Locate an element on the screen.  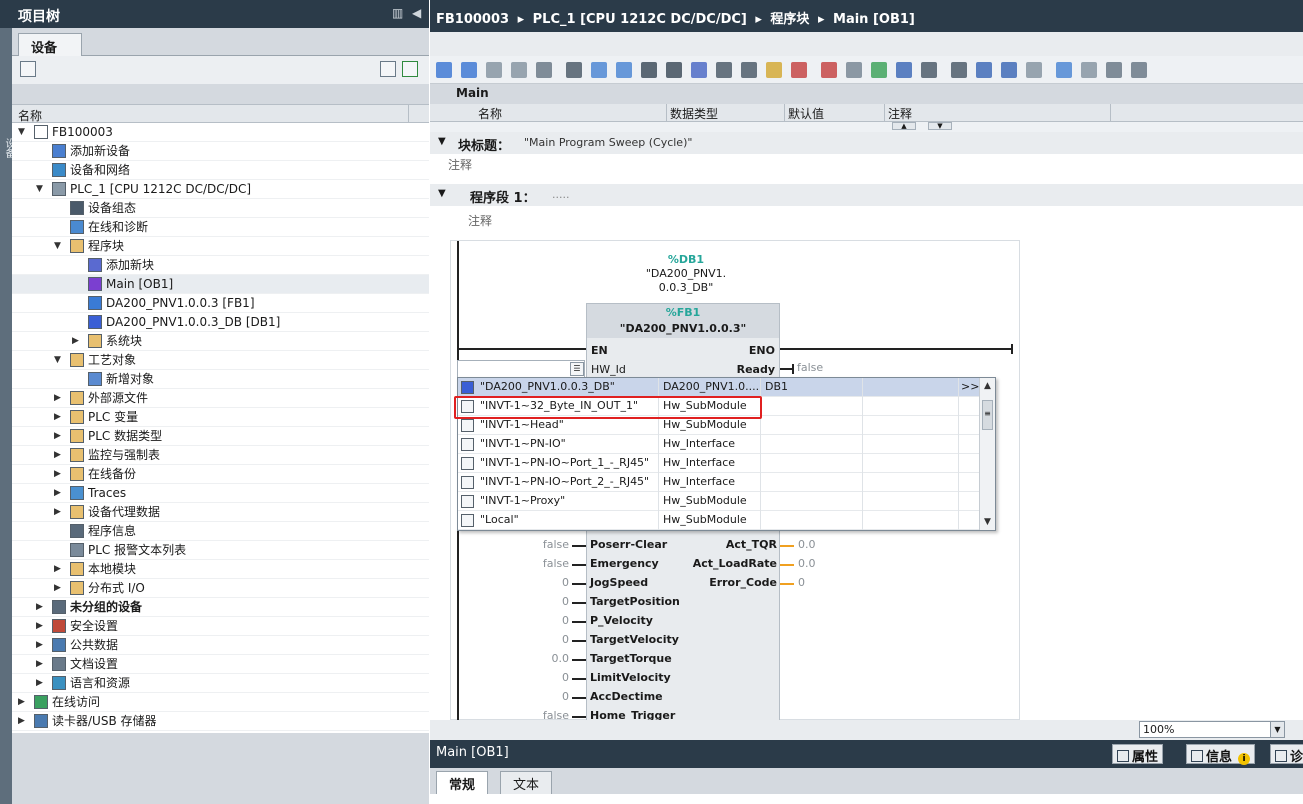
tab-info: 信息 i is located at coordinates (1221, 754).